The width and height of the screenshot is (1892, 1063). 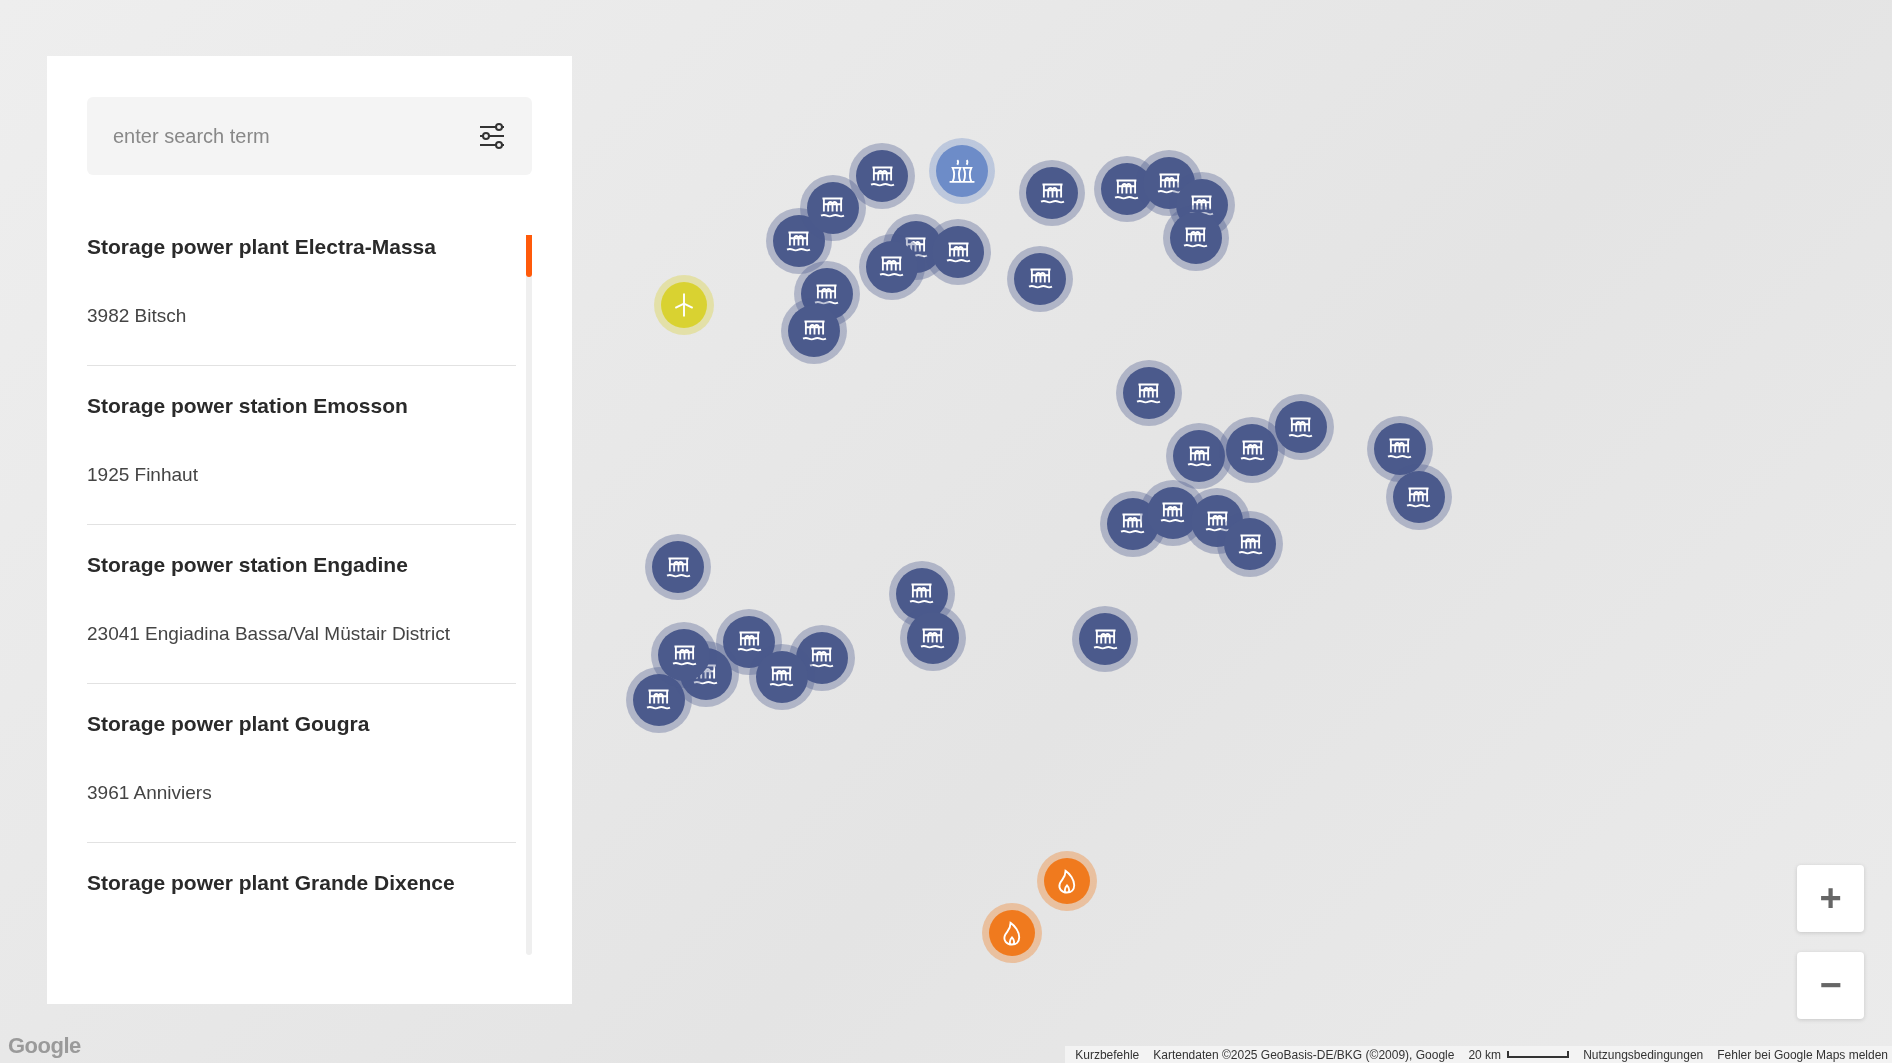 I want to click on result-address: 23041 Engiadina Bassa/Val Müstair District, so click(x=269, y=634).